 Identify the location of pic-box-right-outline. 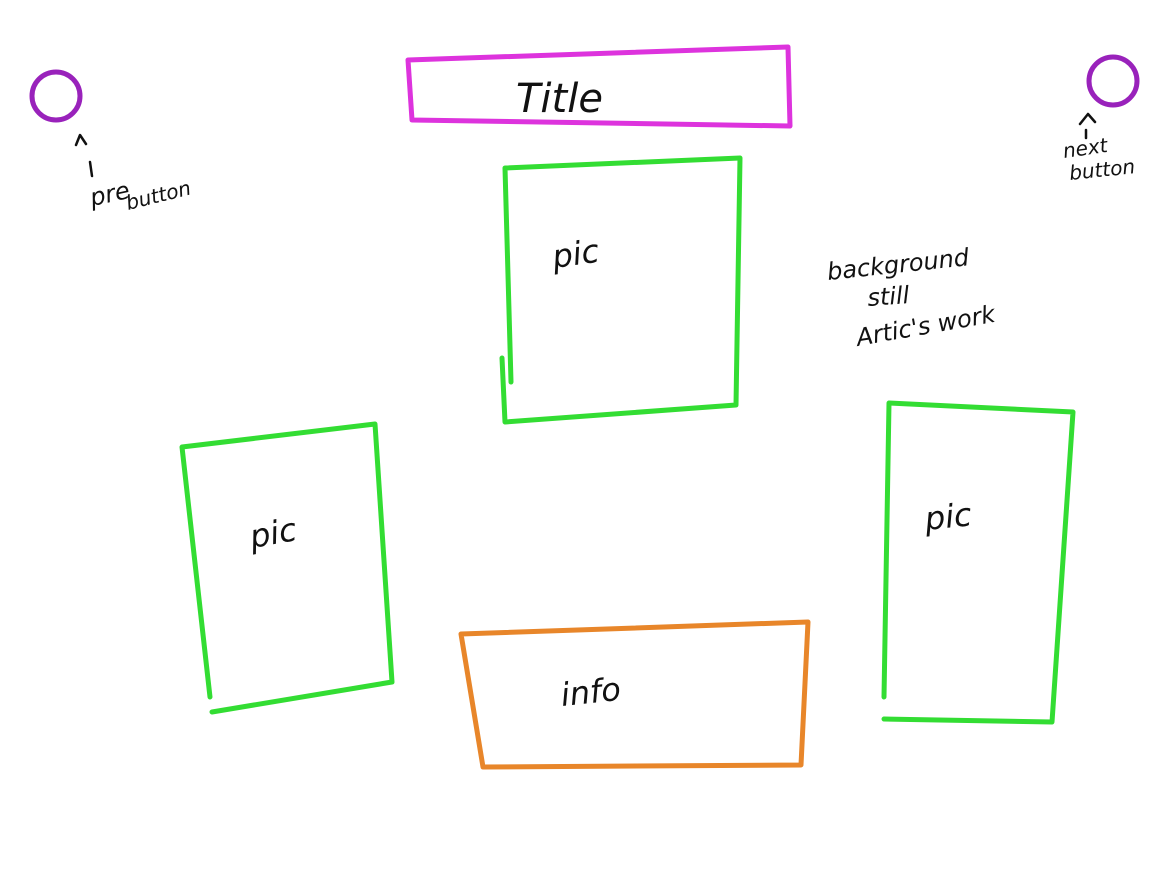
(978, 562).